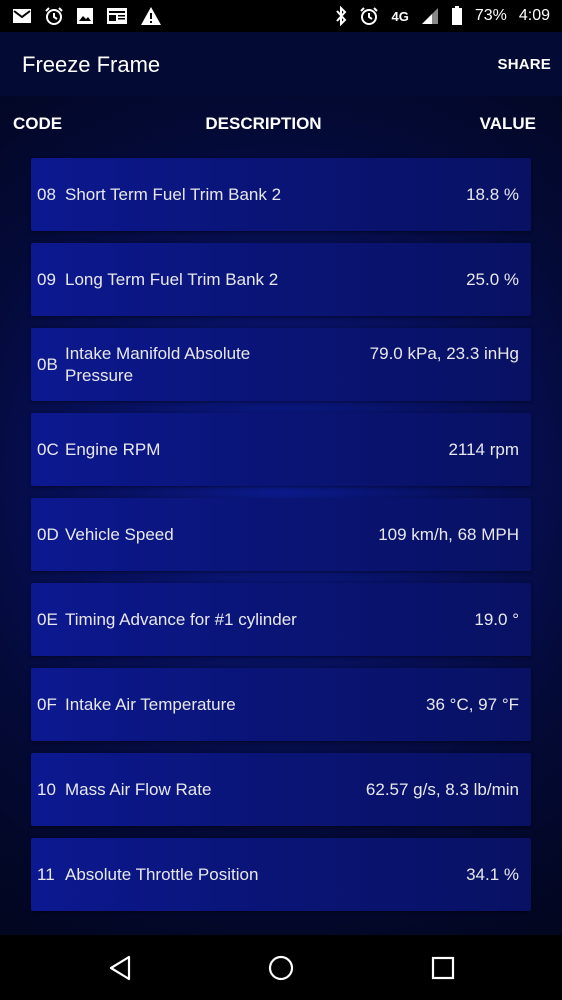  I want to click on list-item: 0C Engine RPM 2114 rpm, so click(281, 449).